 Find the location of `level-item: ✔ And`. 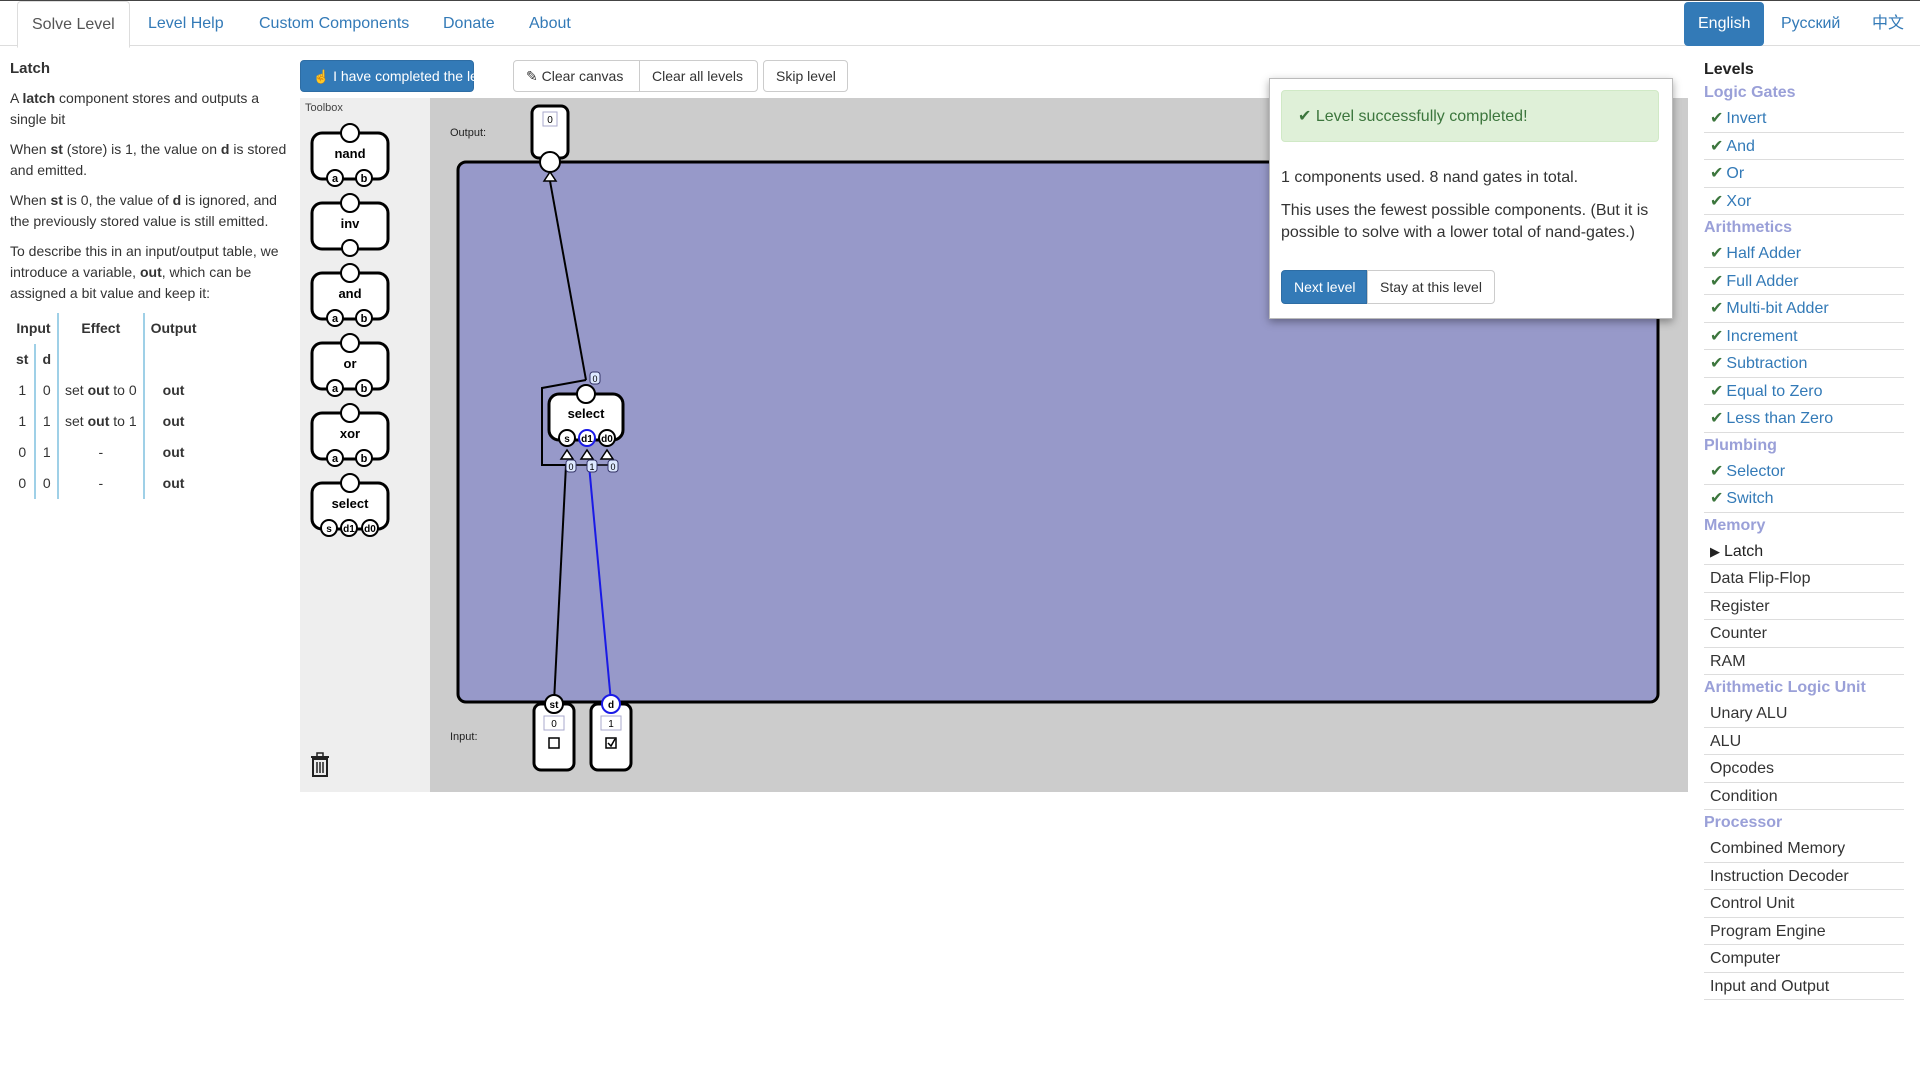

level-item: ✔ And is located at coordinates (1804, 146).